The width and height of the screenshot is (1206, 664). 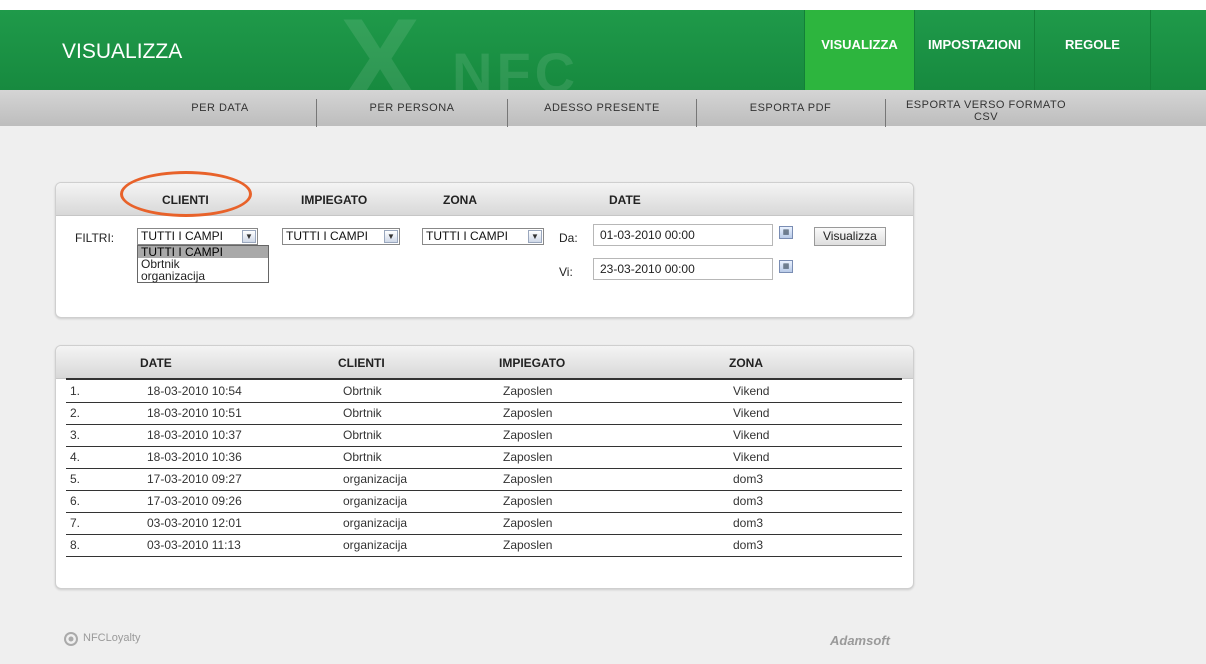 I want to click on clienti-dropdown-list: TUTTI I CAMPI Obrtnik organizacija, so click(x=203, y=264).